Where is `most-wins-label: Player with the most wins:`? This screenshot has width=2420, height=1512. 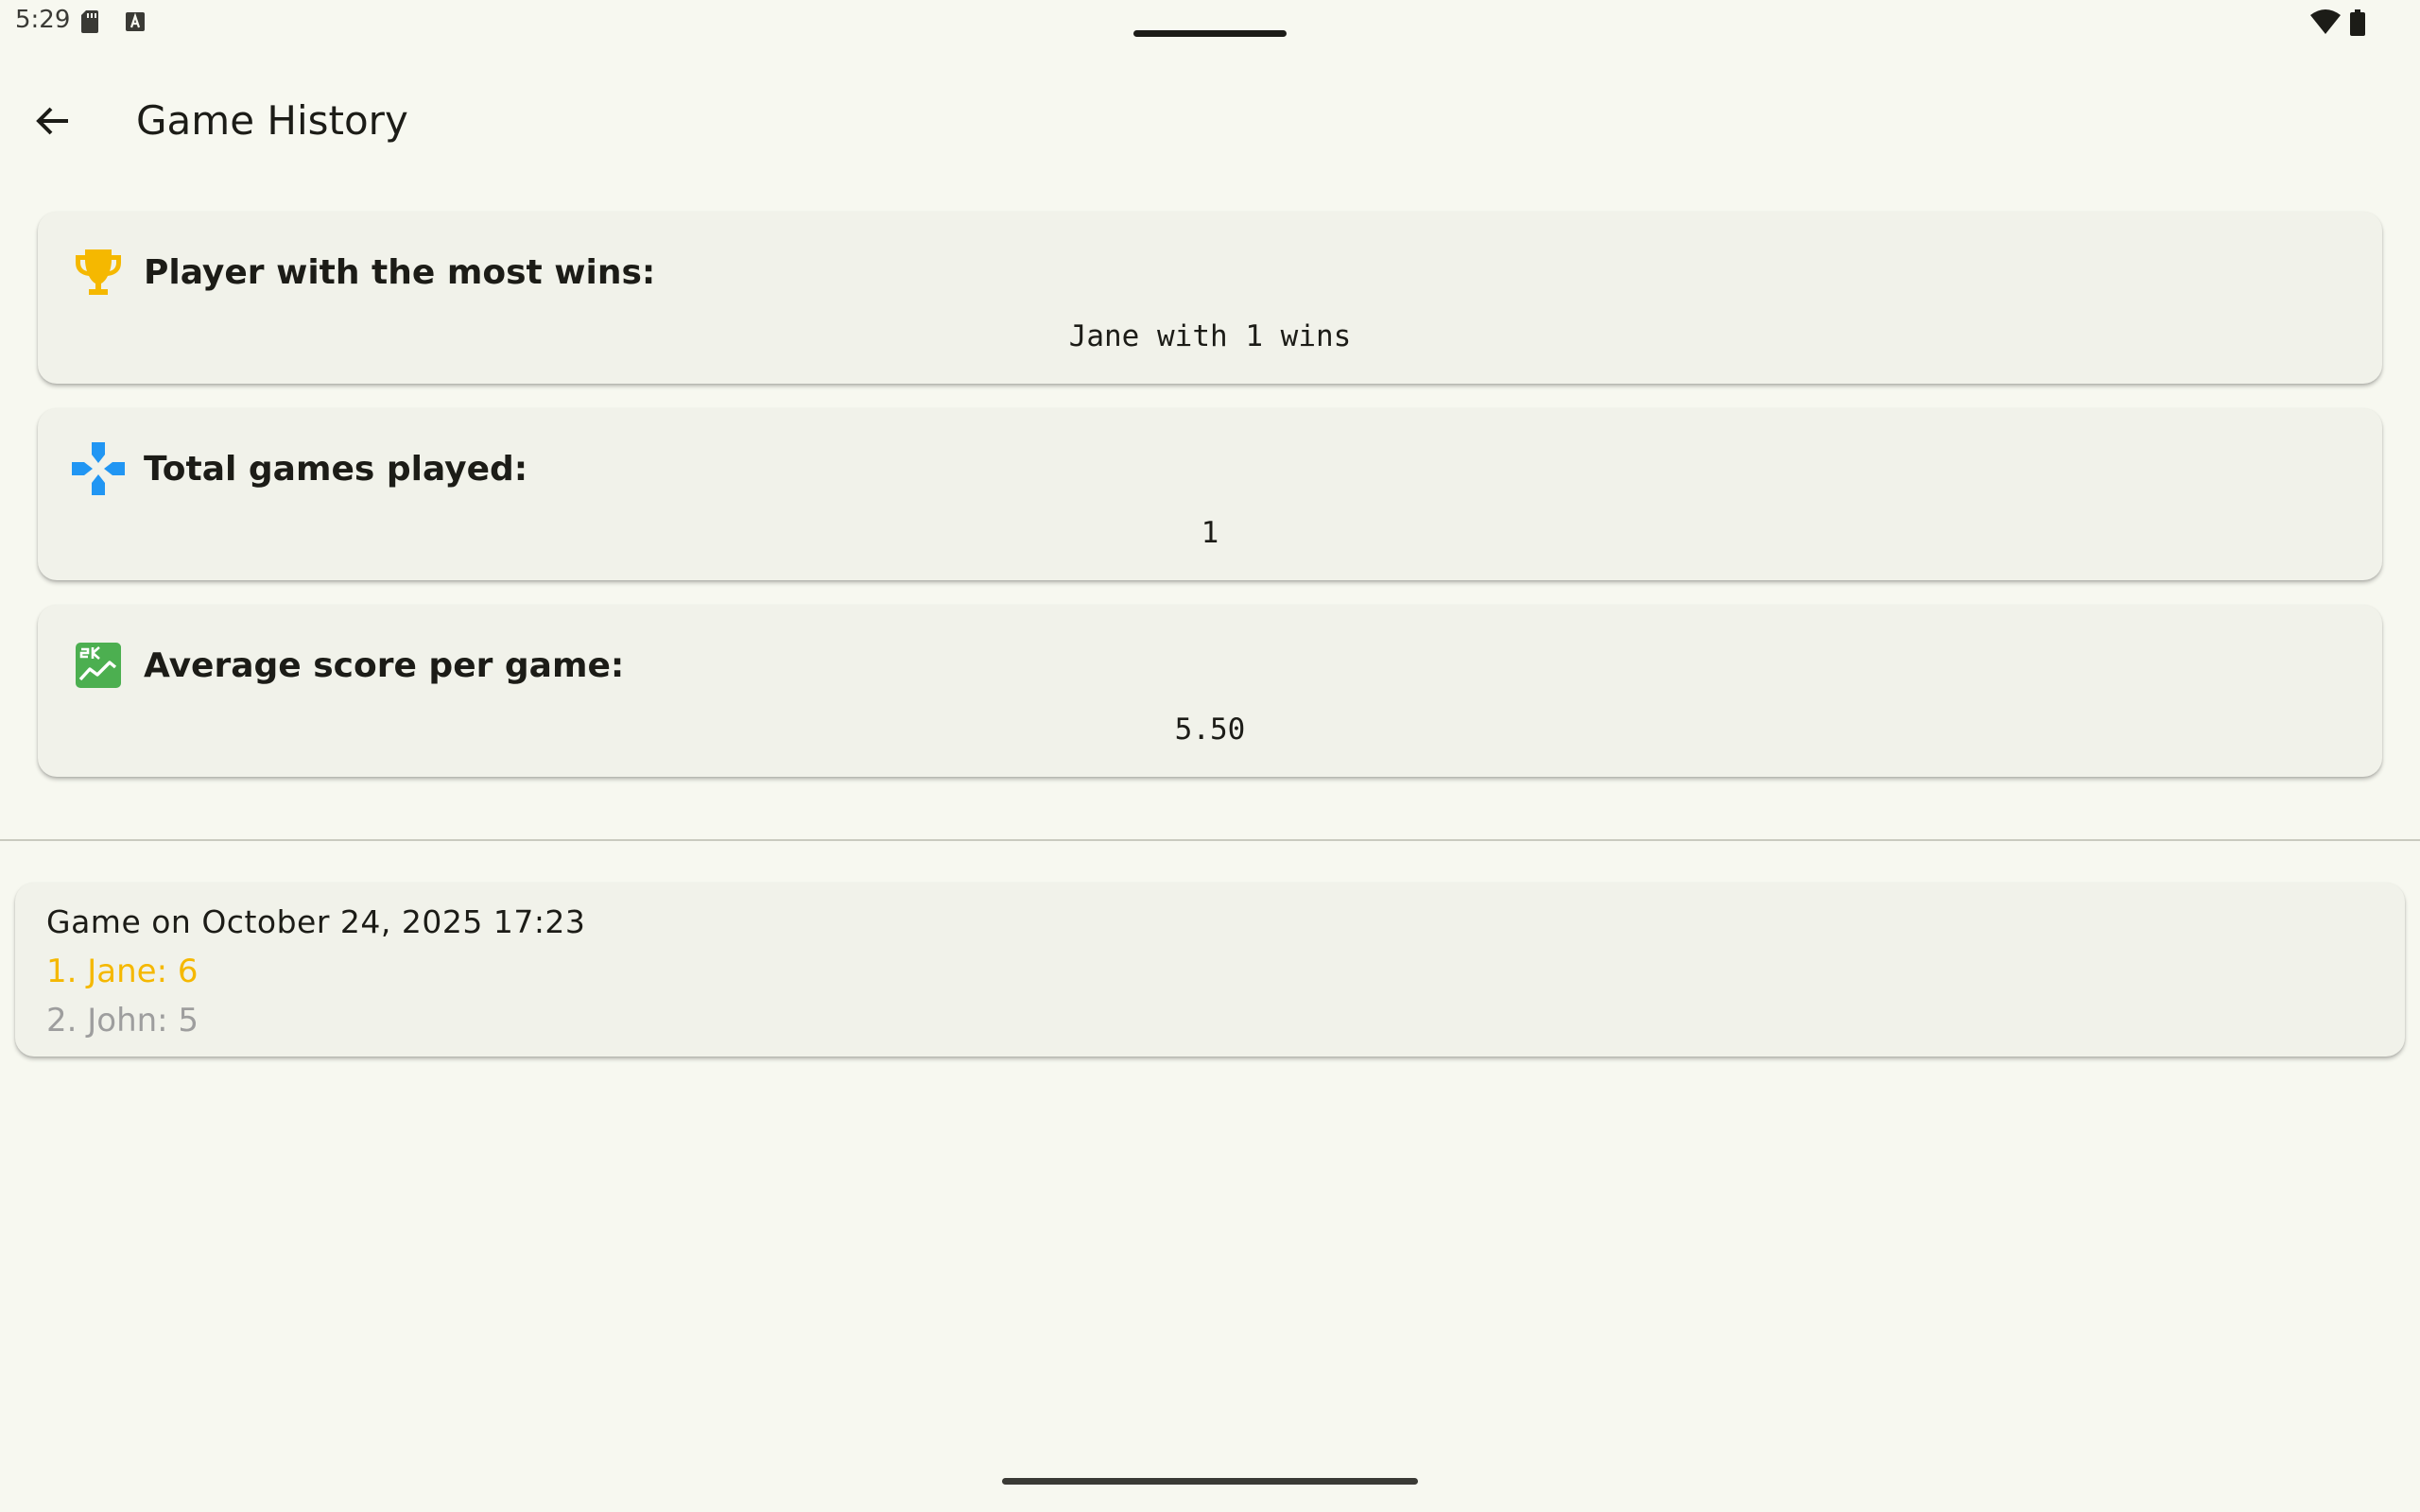
most-wins-label: Player with the most wins: is located at coordinates (400, 272).